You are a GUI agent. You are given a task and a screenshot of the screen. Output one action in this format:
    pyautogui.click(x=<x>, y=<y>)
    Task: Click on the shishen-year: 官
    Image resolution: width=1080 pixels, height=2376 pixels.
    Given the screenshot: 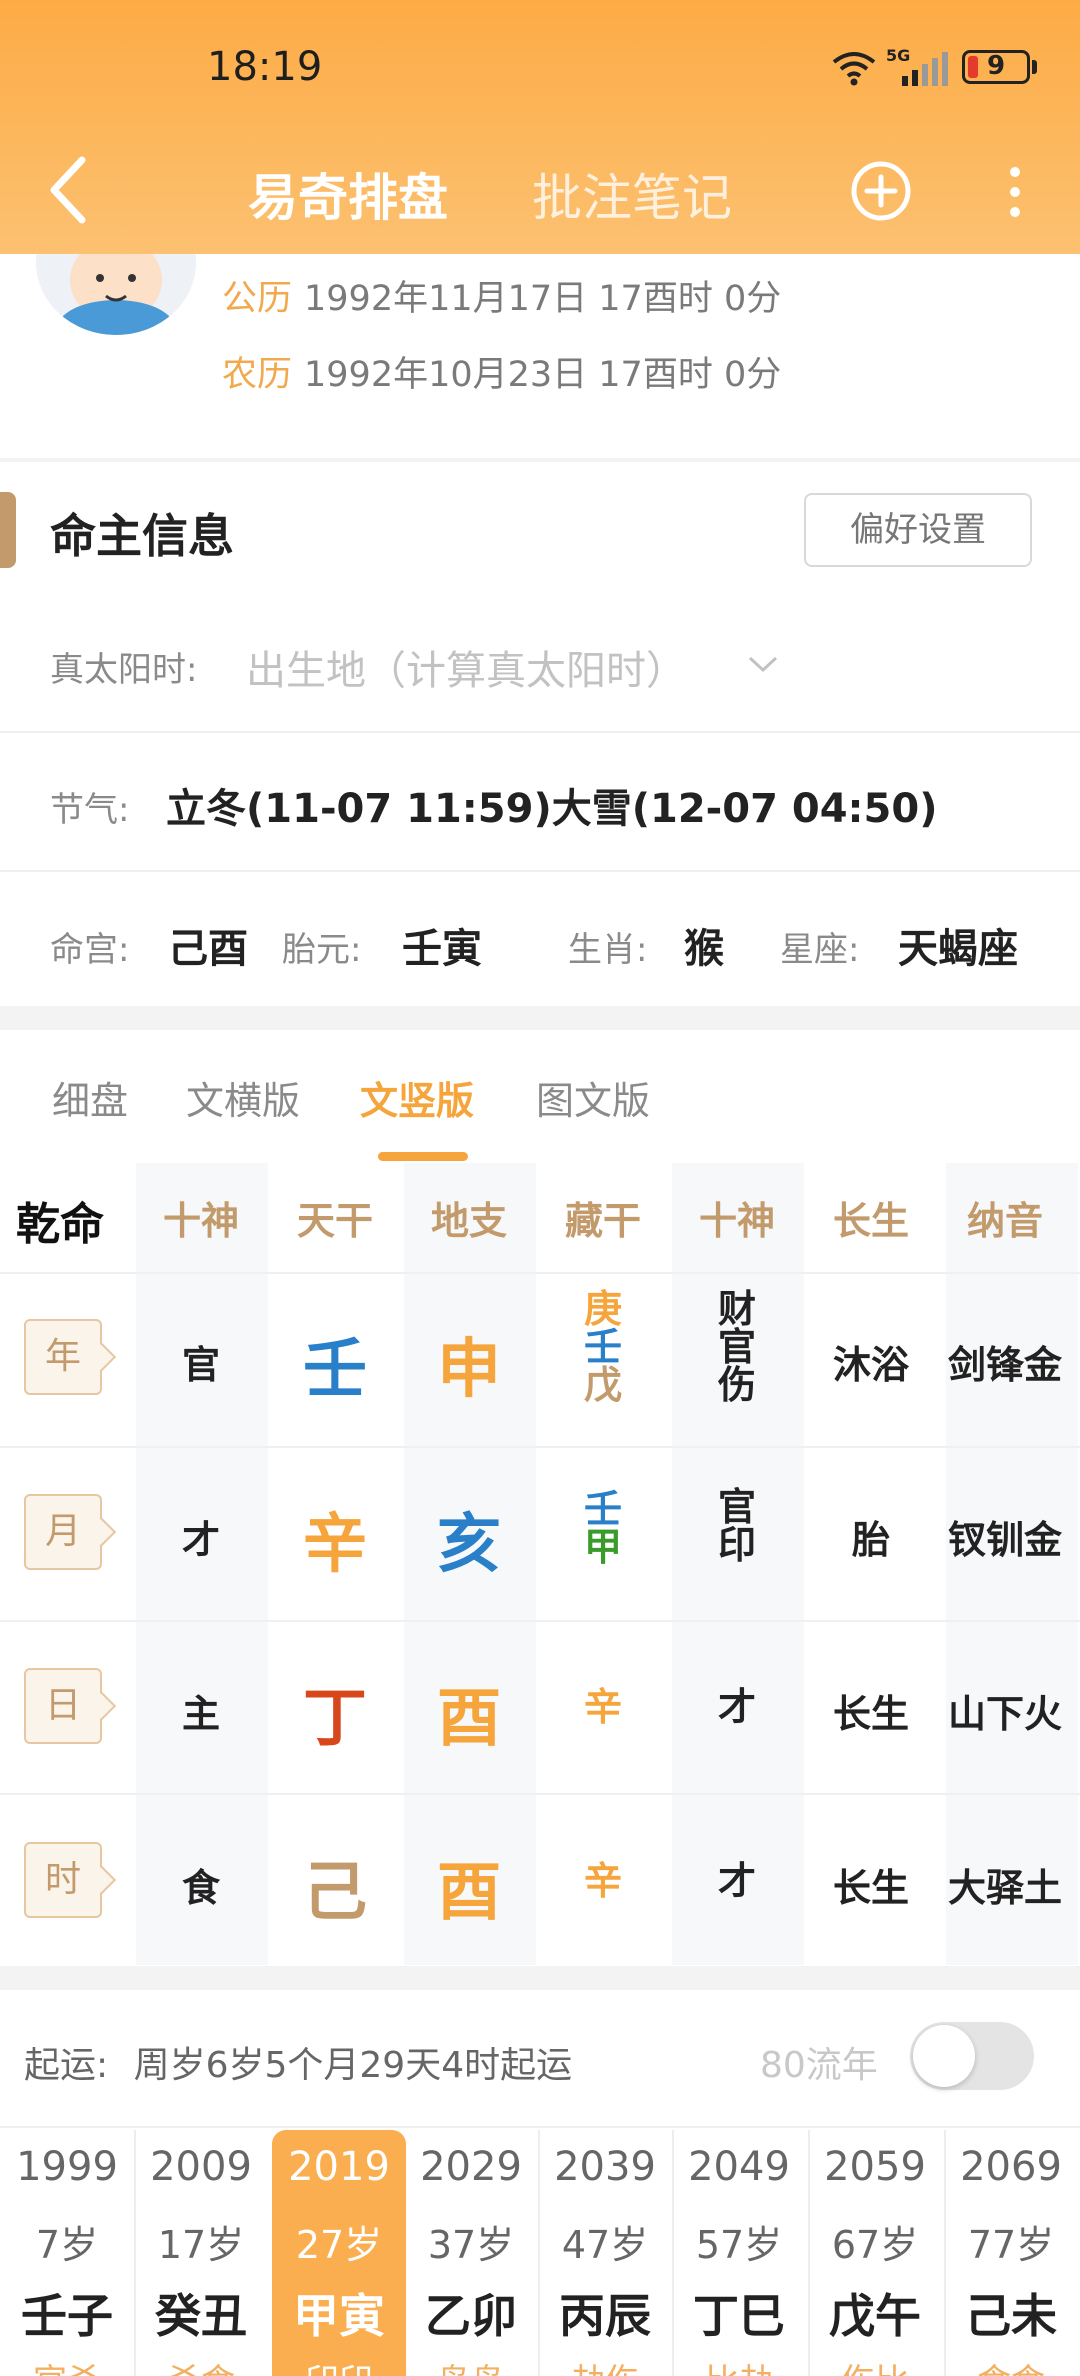 What is the action you would take?
    pyautogui.click(x=200, y=1365)
    